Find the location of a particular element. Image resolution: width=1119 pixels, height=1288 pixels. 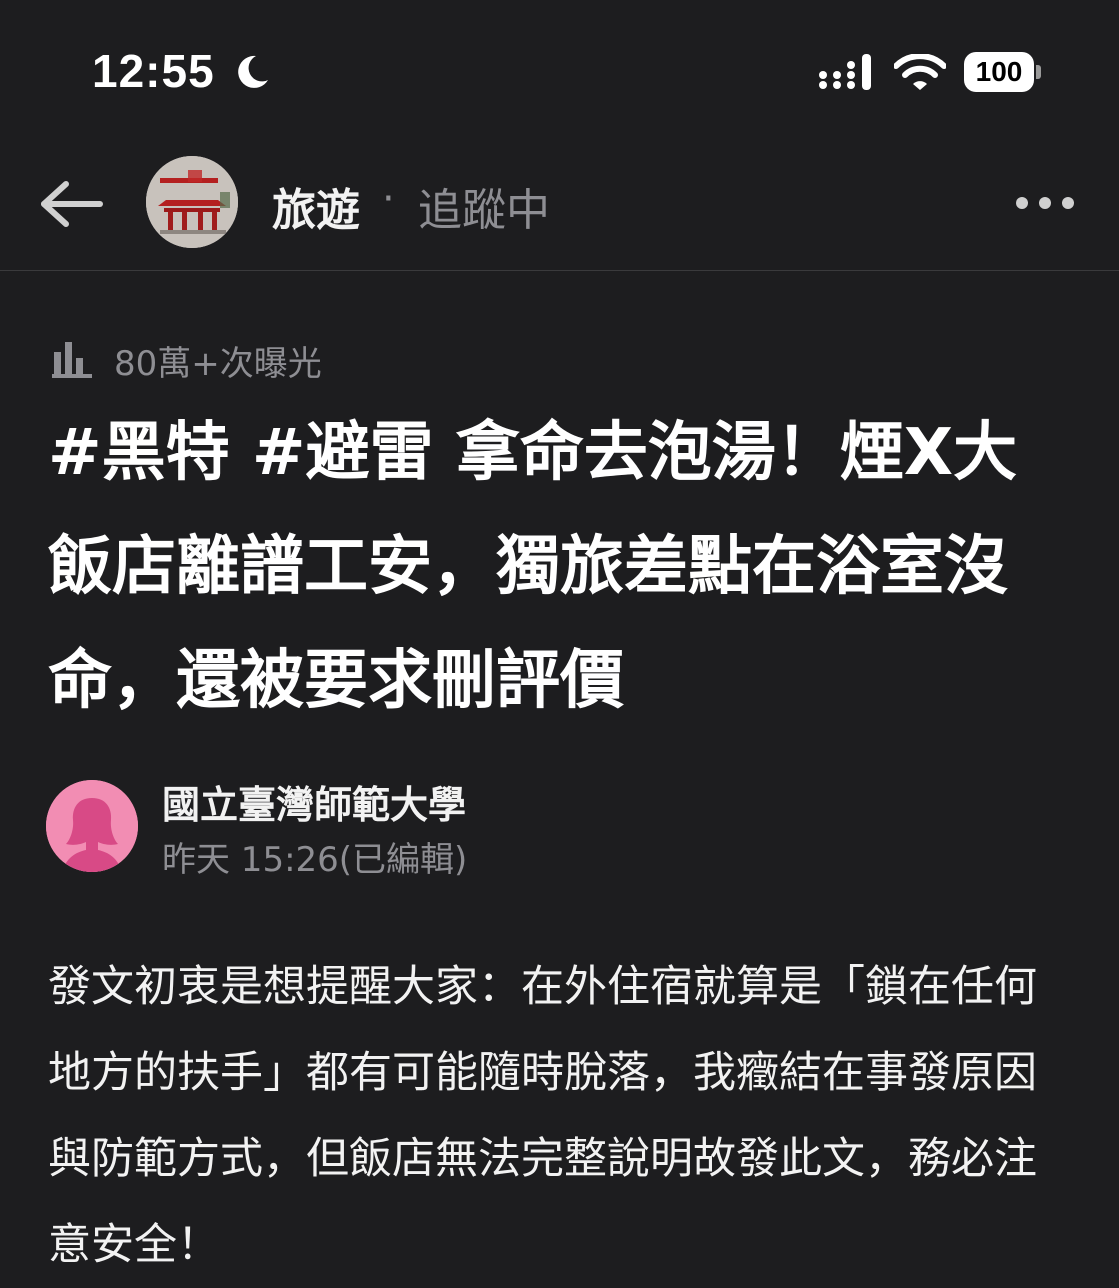

author-avatar is located at coordinates (92, 826).